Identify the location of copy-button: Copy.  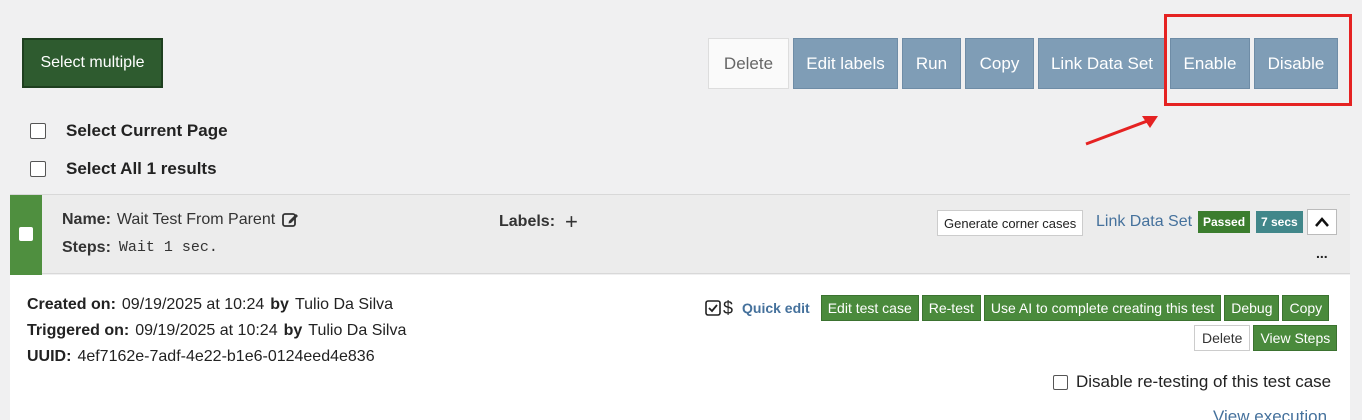
(999, 63).